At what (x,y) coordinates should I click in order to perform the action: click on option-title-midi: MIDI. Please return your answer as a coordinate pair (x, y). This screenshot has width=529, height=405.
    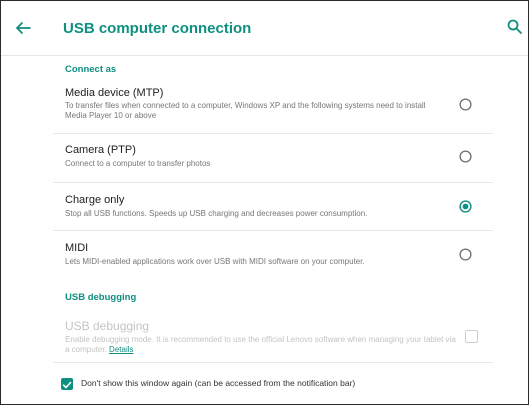
    Looking at the image, I should click on (77, 248).